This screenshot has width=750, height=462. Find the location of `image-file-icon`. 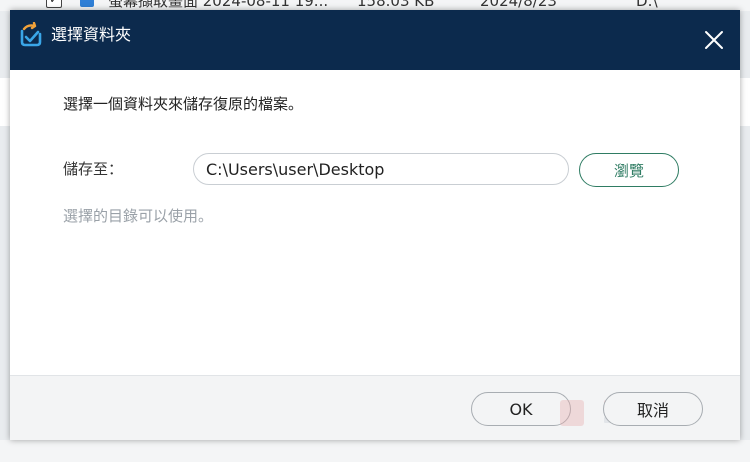

image-file-icon is located at coordinates (87, 3).